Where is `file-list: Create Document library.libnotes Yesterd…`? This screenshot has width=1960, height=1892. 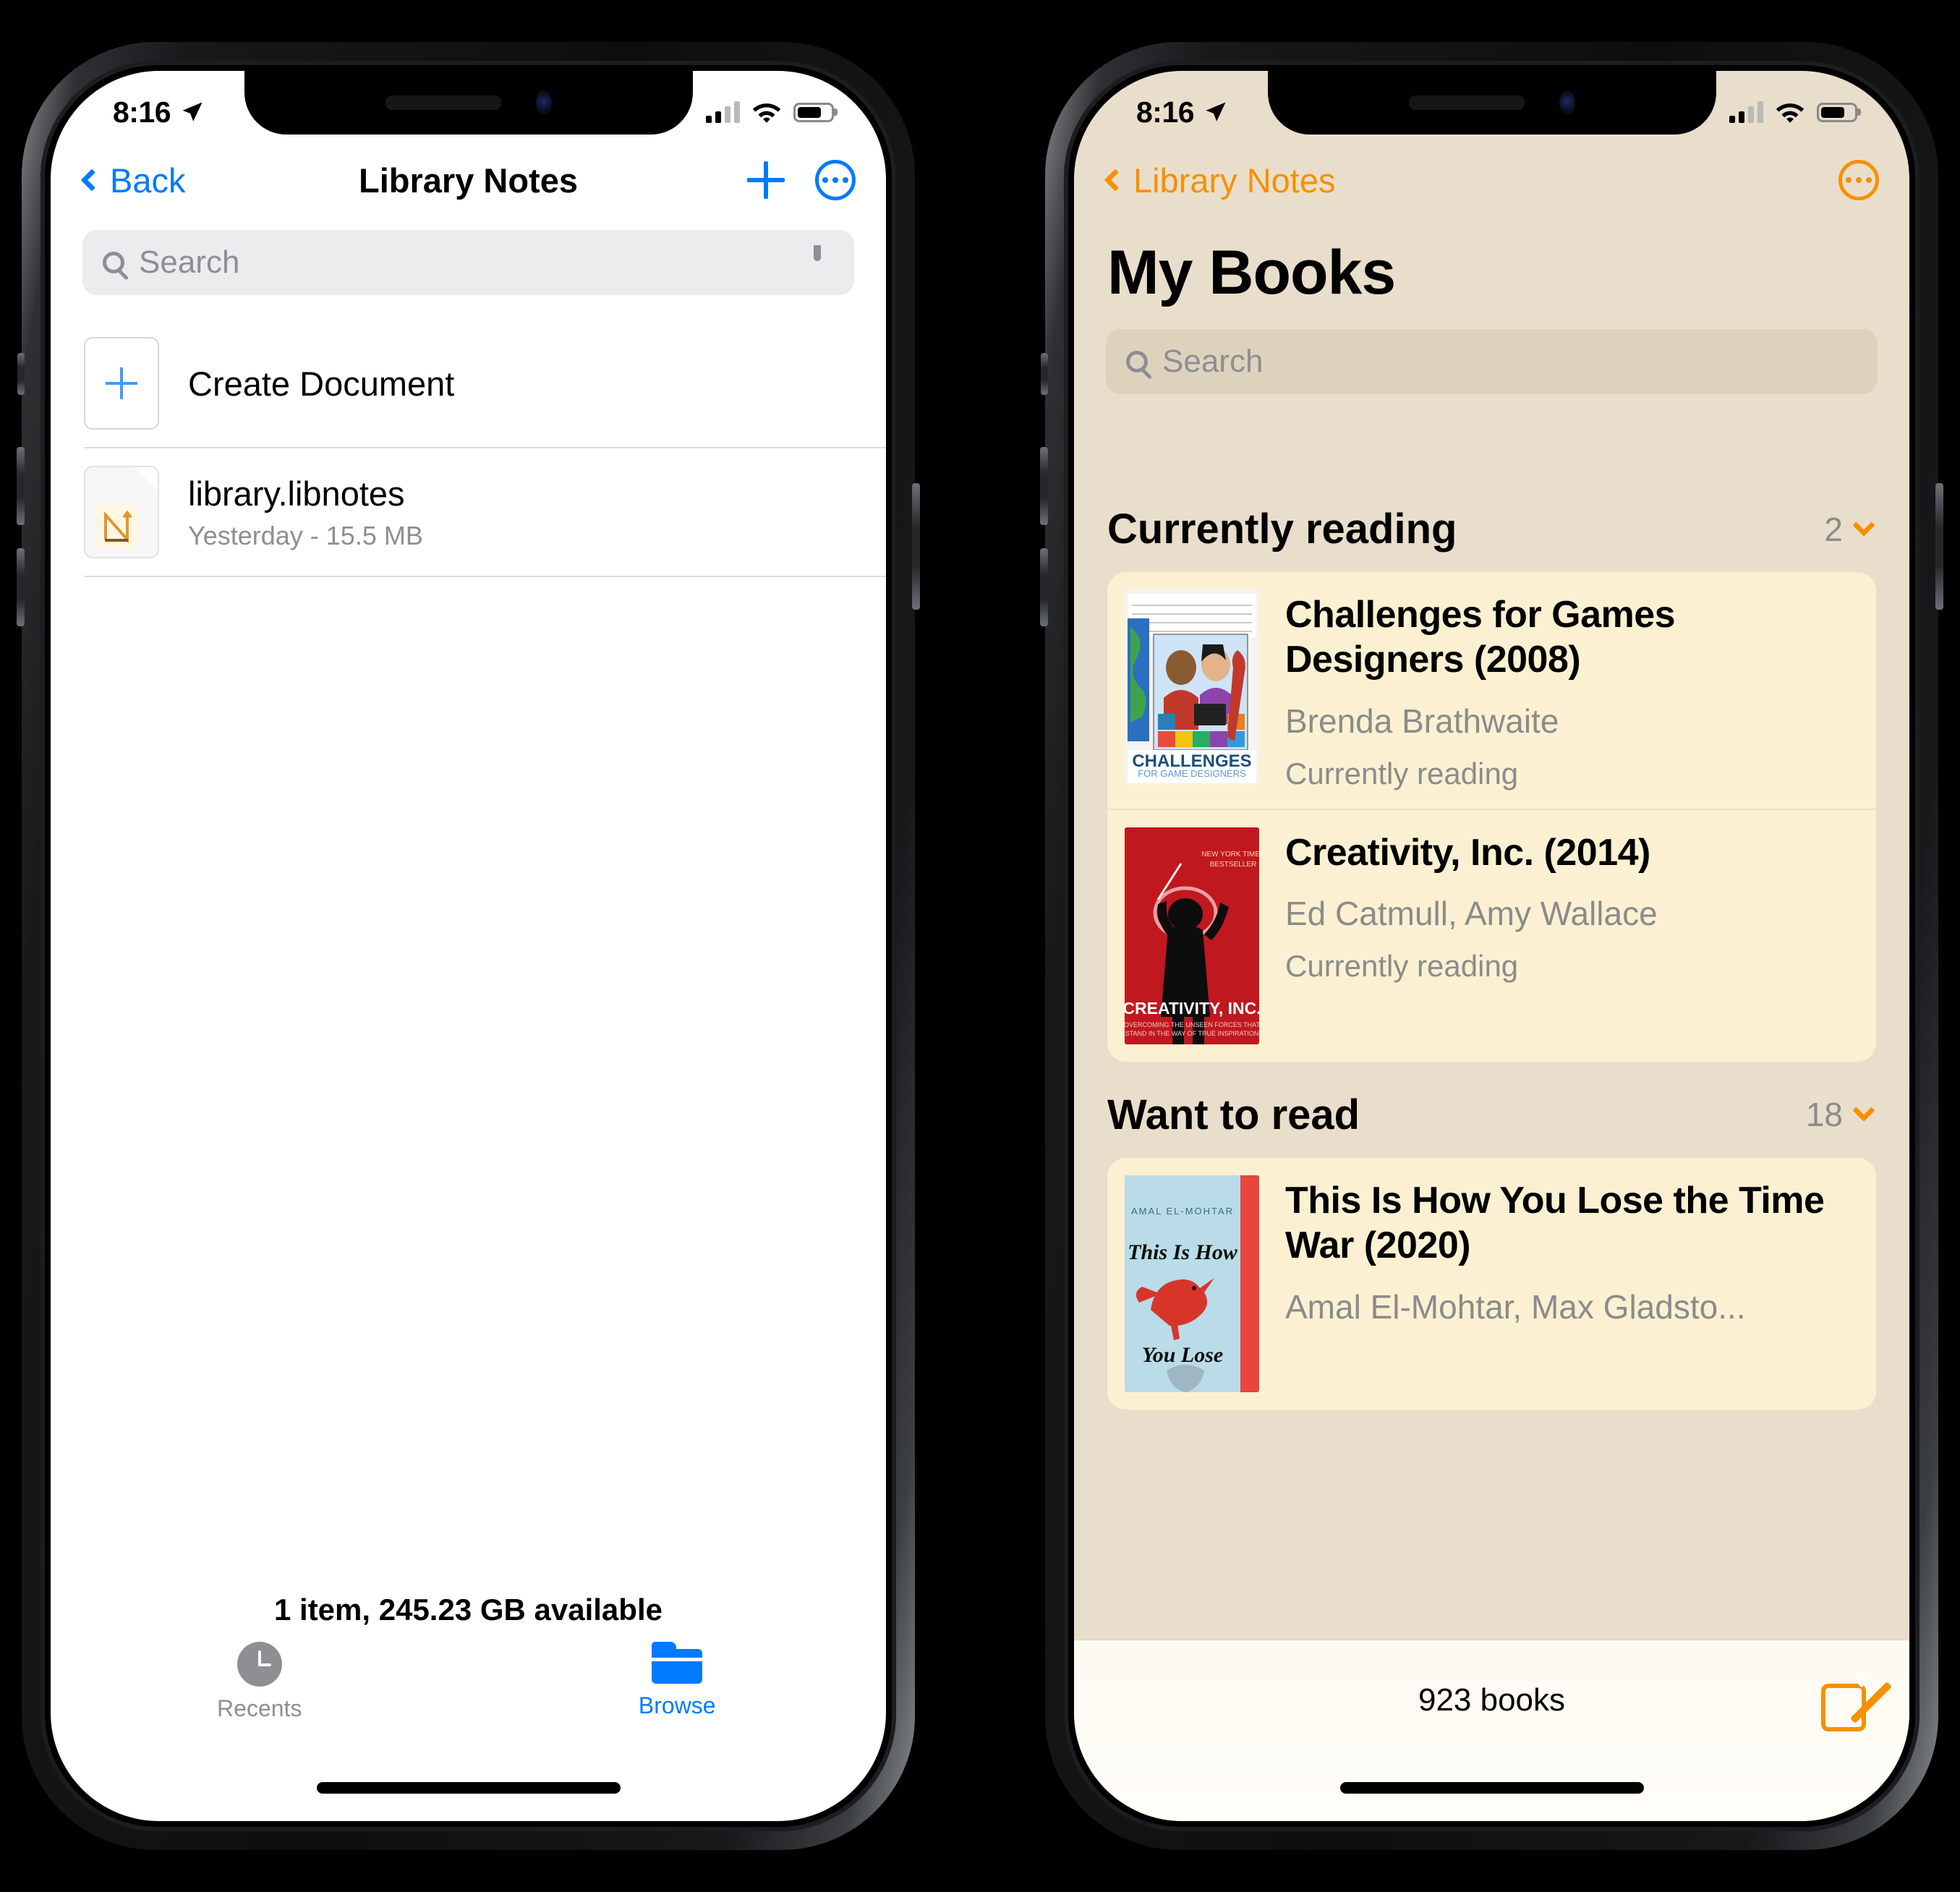
file-list: Create Document library.libnotes Yesterd… is located at coordinates (468, 448).